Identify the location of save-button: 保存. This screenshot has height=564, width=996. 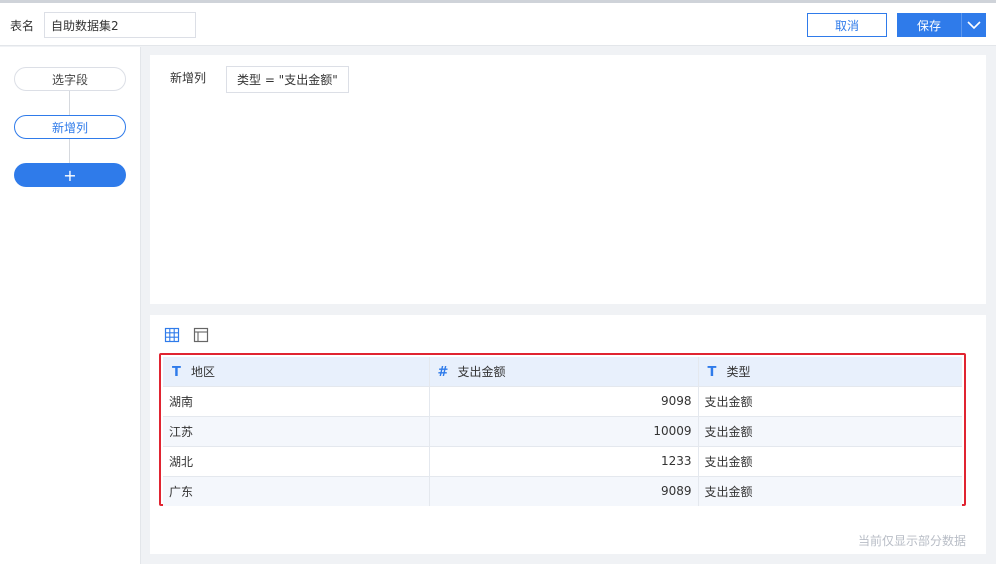
(941, 25).